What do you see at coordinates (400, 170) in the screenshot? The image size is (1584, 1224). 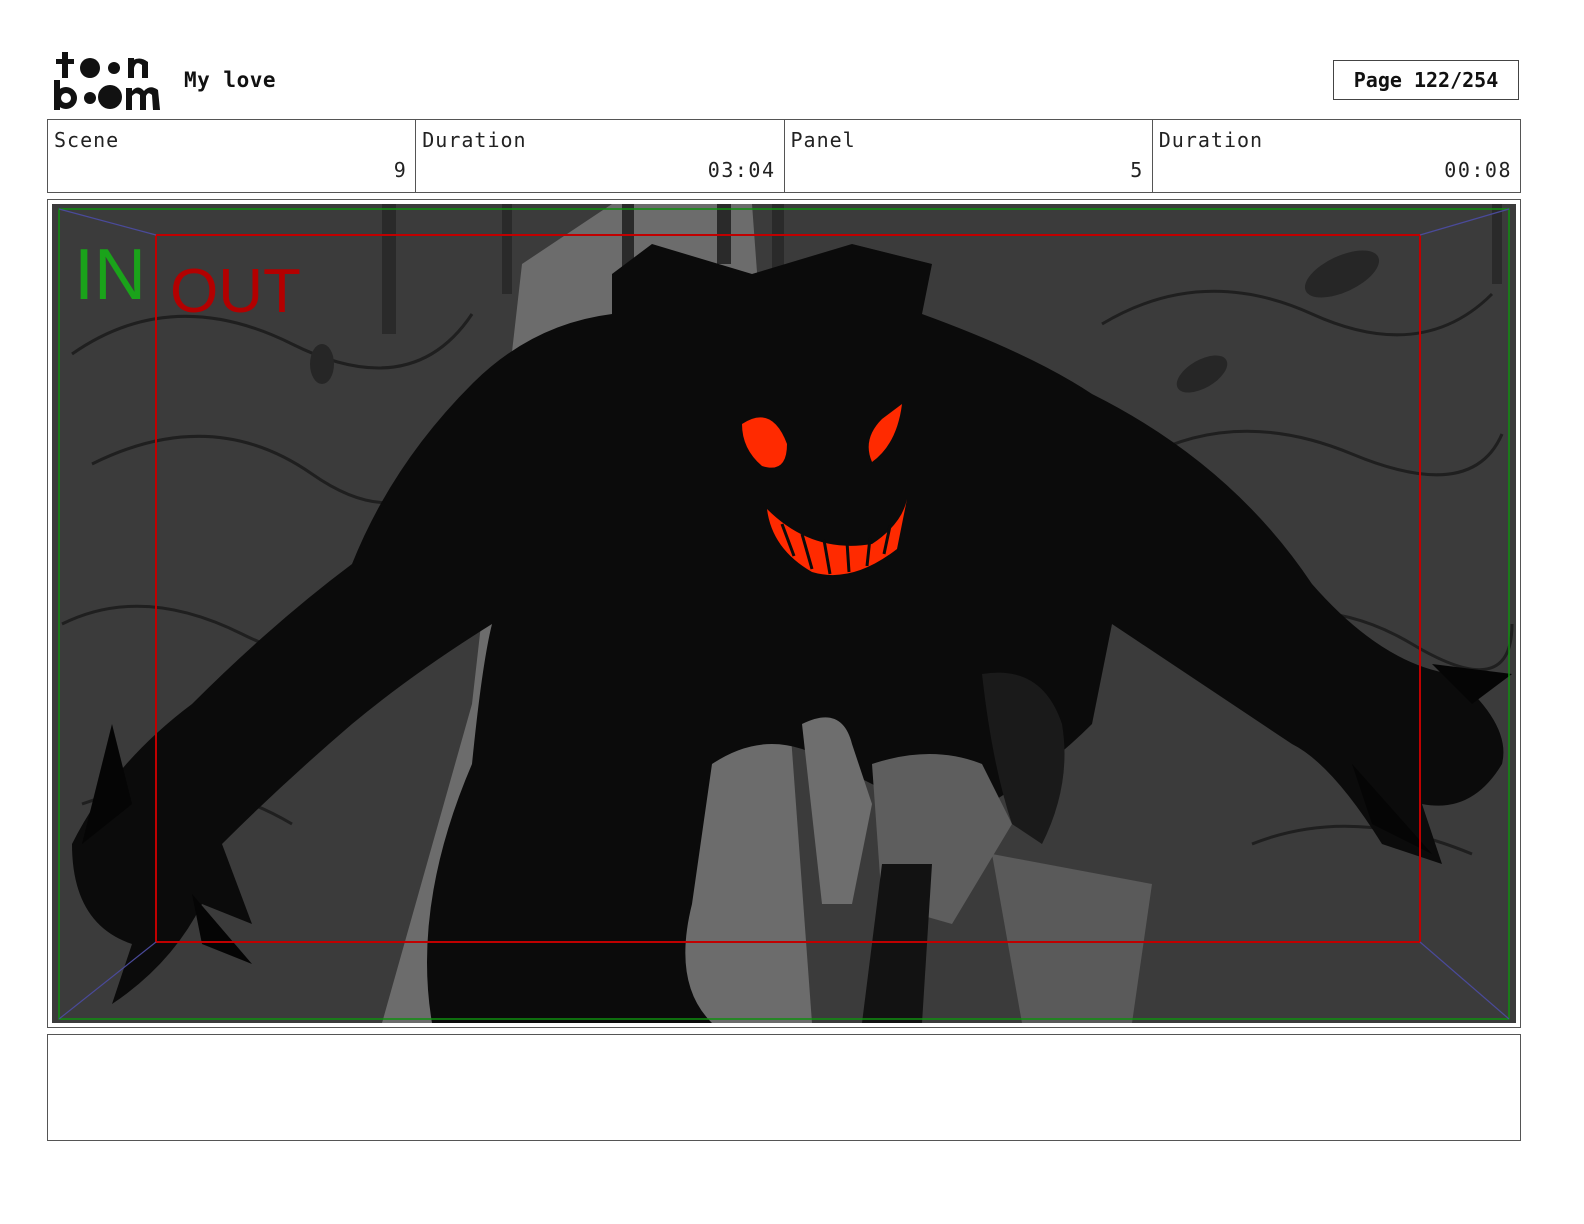 I see `scene-value: 9` at bounding box center [400, 170].